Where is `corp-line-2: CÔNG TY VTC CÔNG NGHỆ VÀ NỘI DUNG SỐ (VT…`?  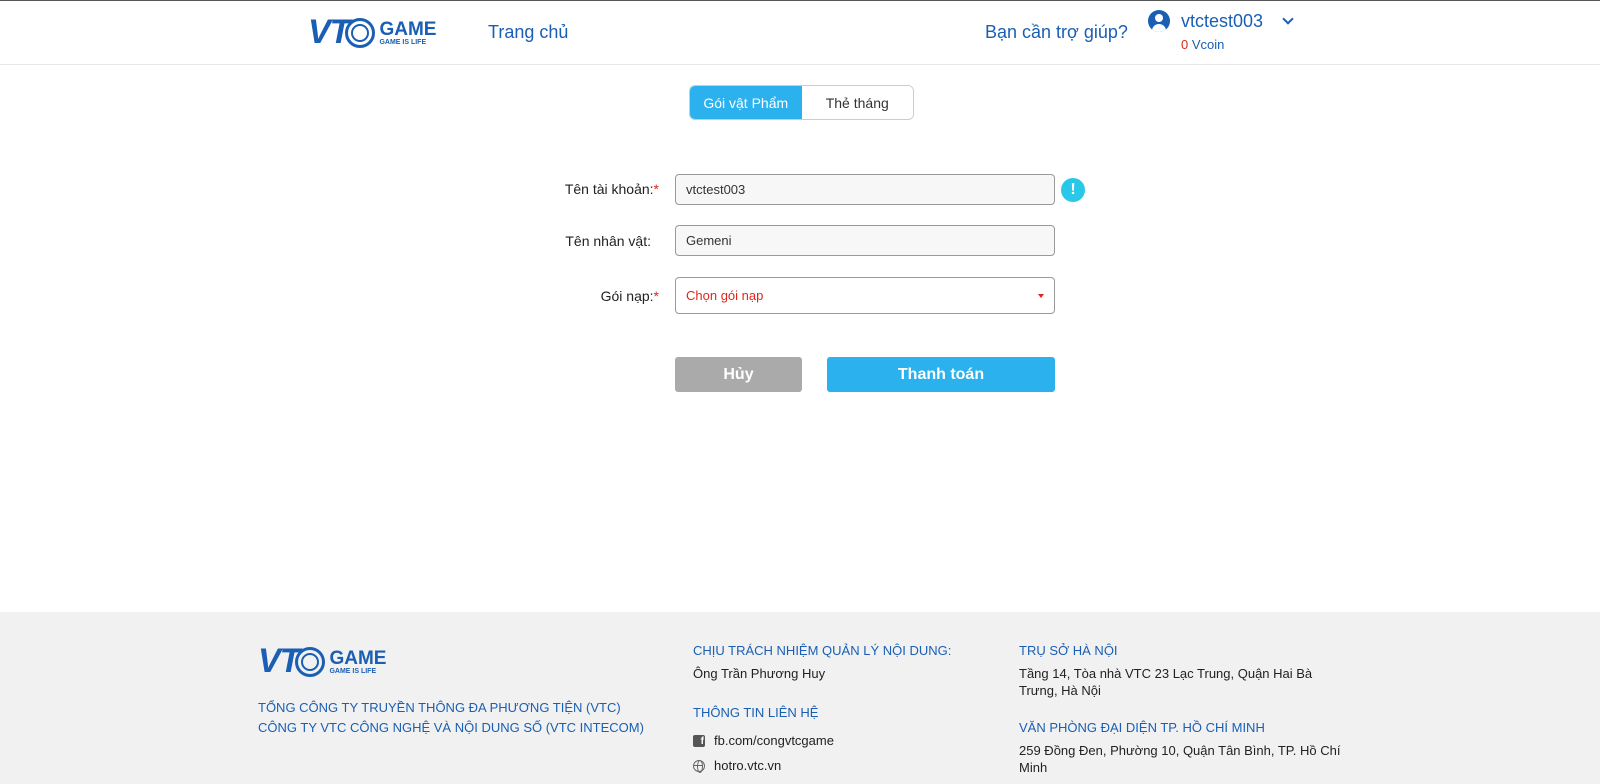
corp-line-2: CÔNG TY VTC CÔNG NGHỆ VÀ NỘI DUNG SỐ (VT… is located at coordinates (451, 727).